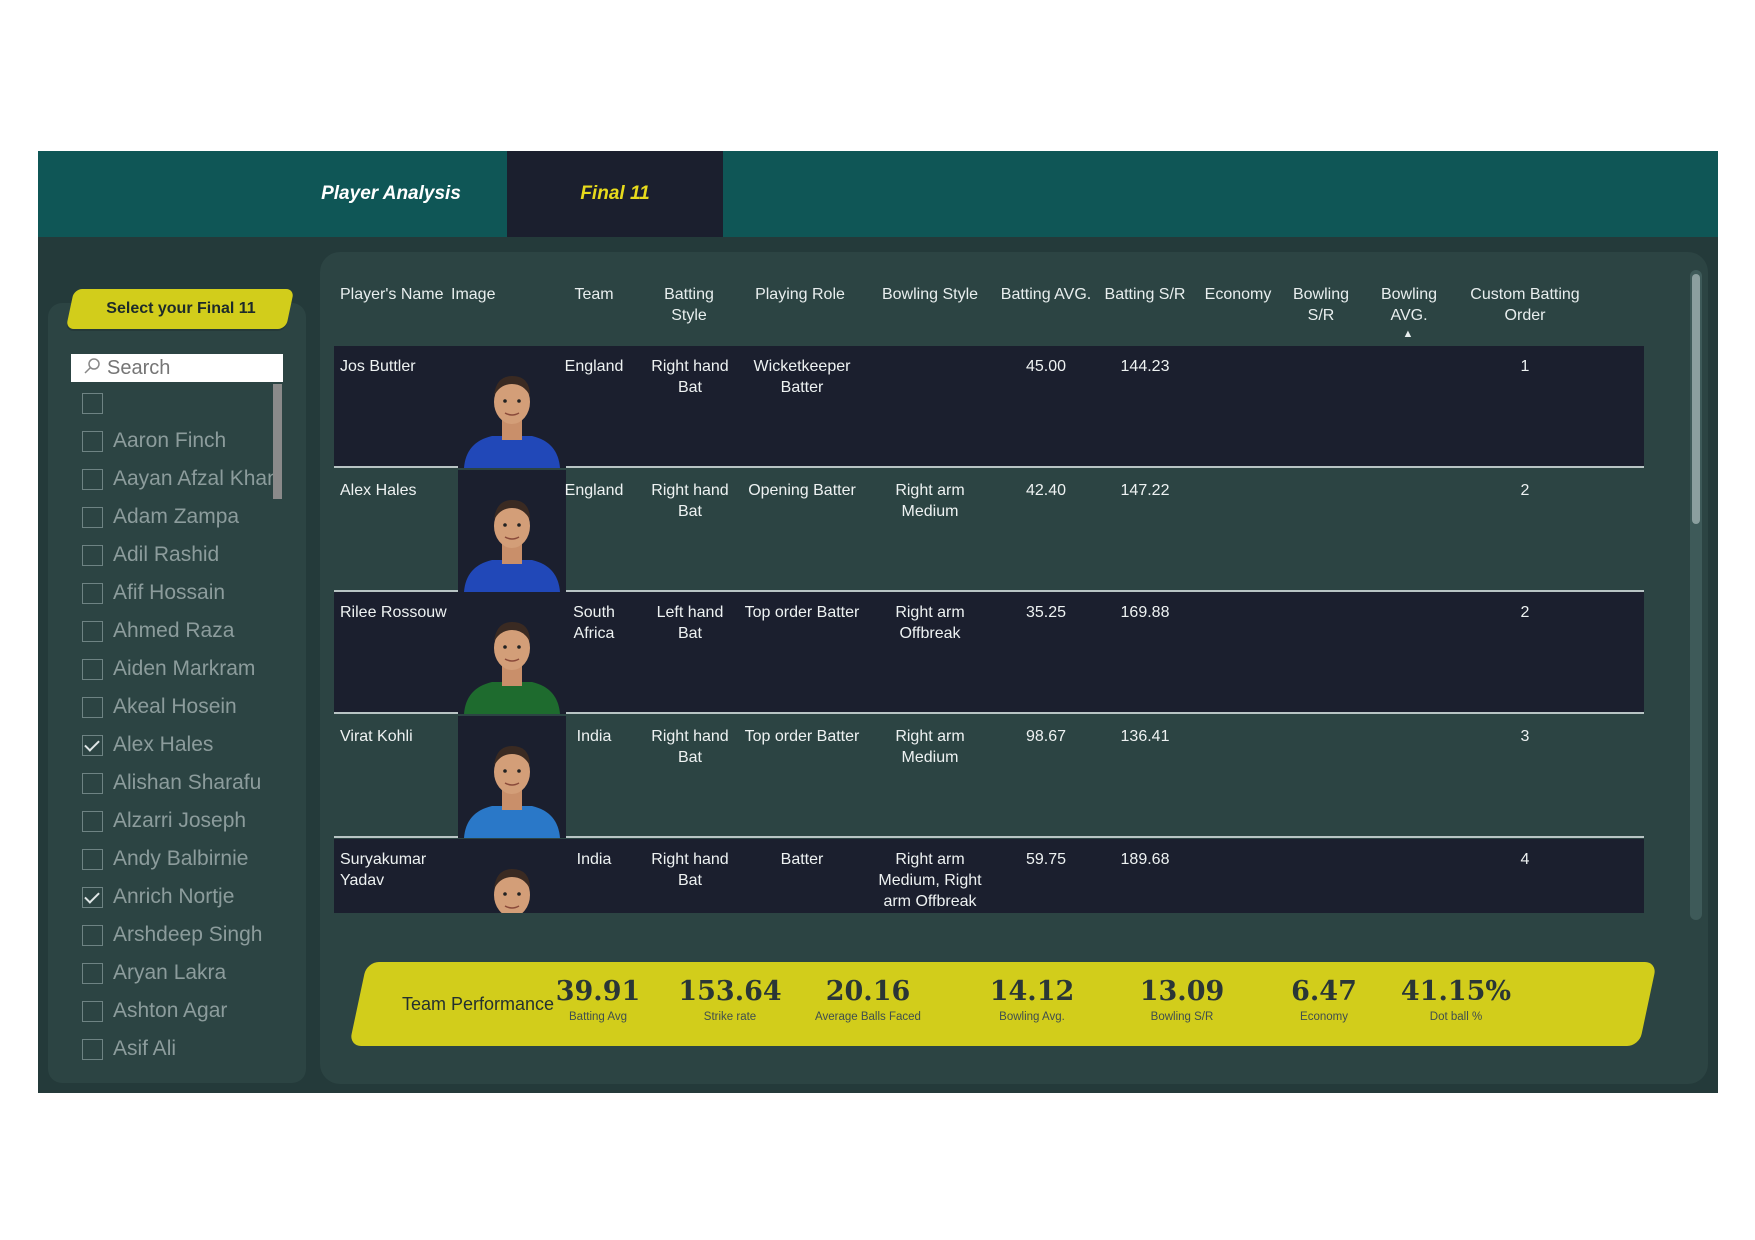 The image size is (1755, 1240). Describe the element at coordinates (175, 706) in the screenshot. I see `player-name: Akeal Hosein` at that location.